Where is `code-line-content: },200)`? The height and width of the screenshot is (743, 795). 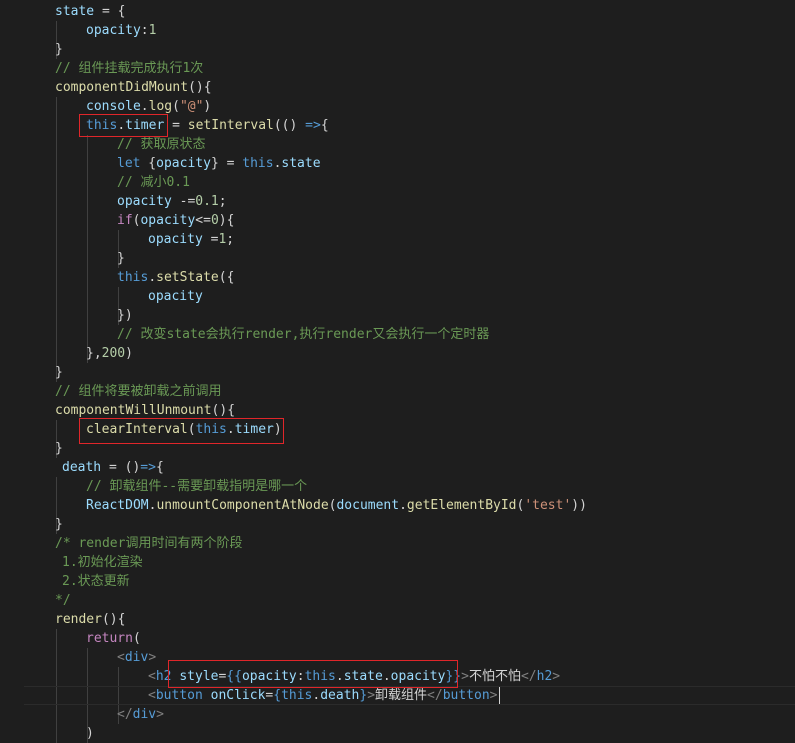
code-line-content: },200) is located at coordinates (109, 353).